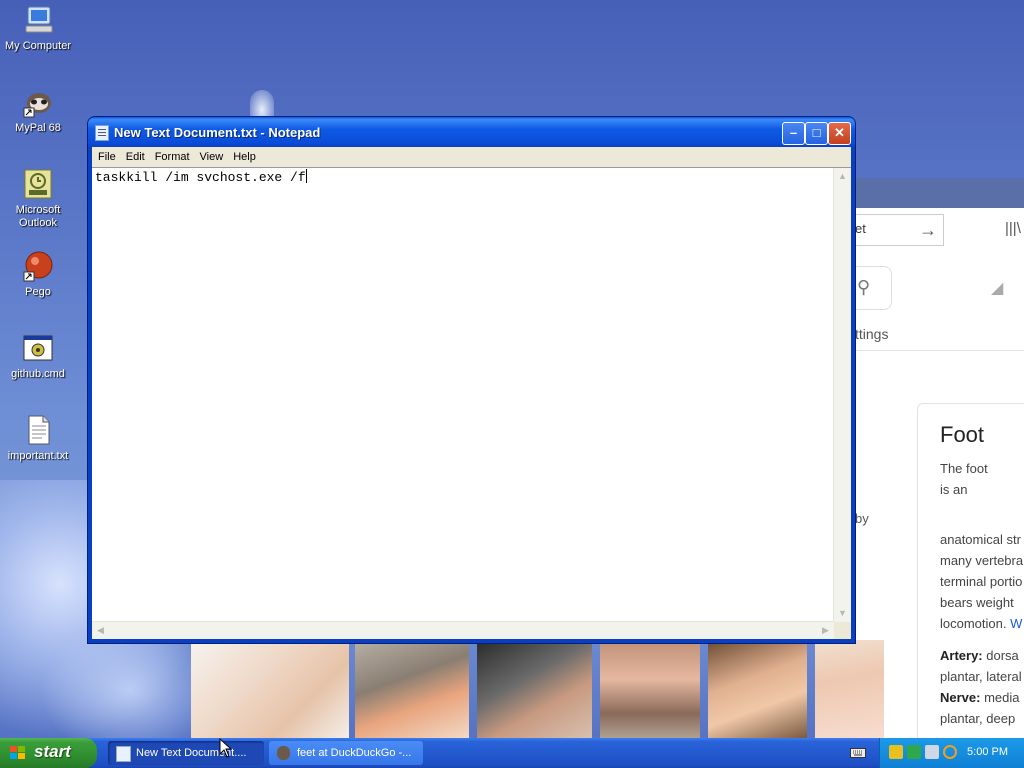 This screenshot has width=1024, height=768. I want to click on desktop-icon-my-computer: My Computer, so click(38, 28).